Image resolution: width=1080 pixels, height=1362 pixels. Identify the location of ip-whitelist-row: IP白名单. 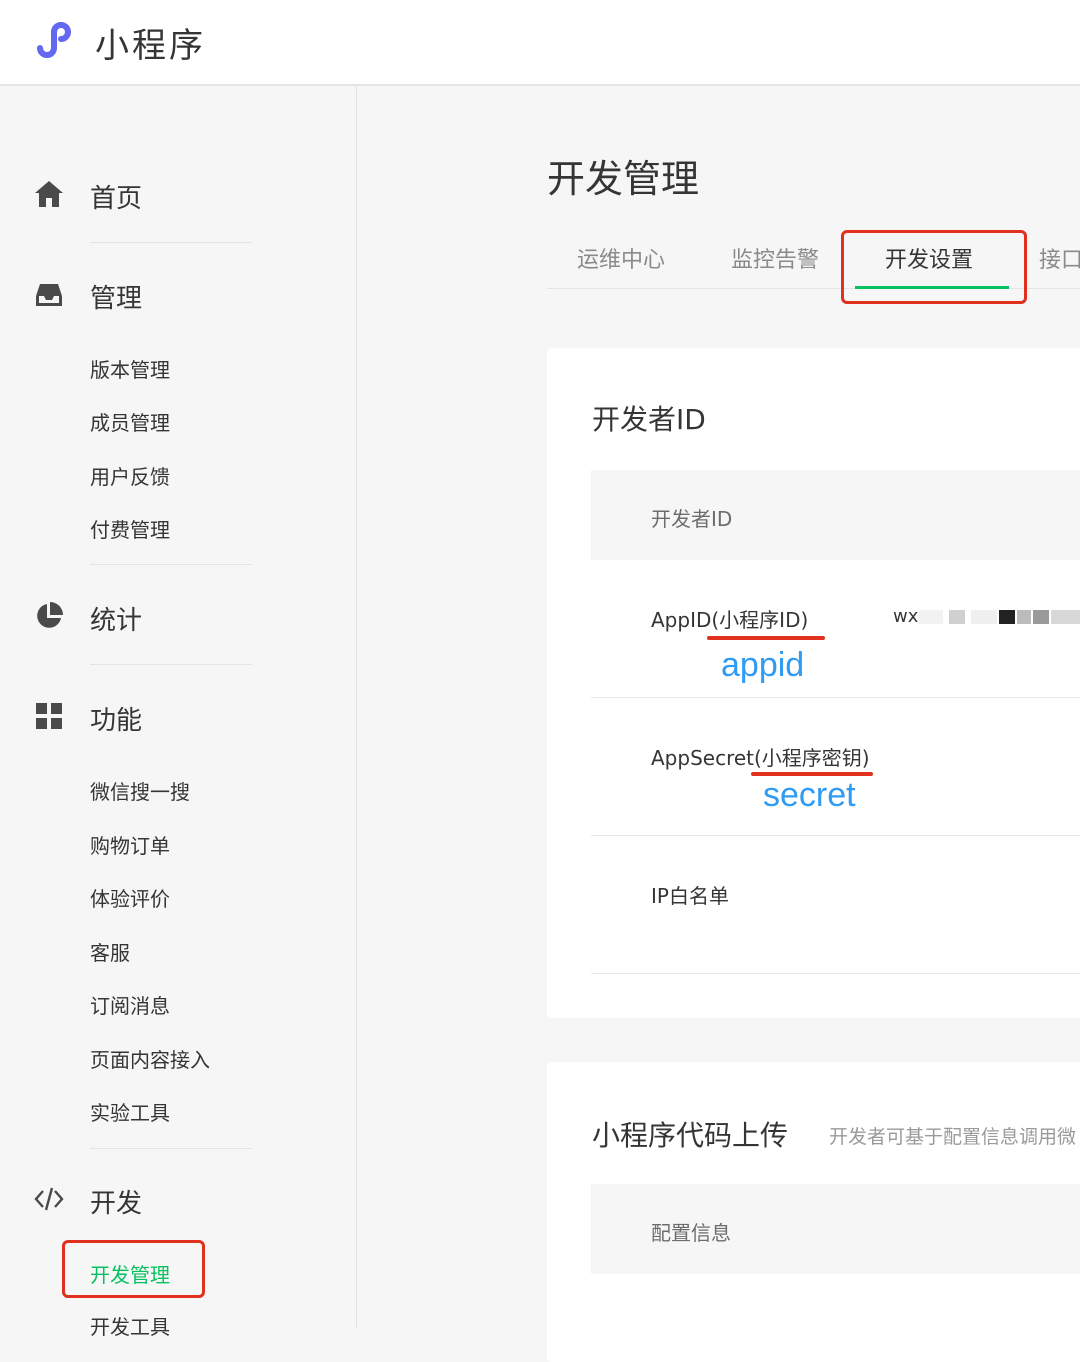
(835, 905).